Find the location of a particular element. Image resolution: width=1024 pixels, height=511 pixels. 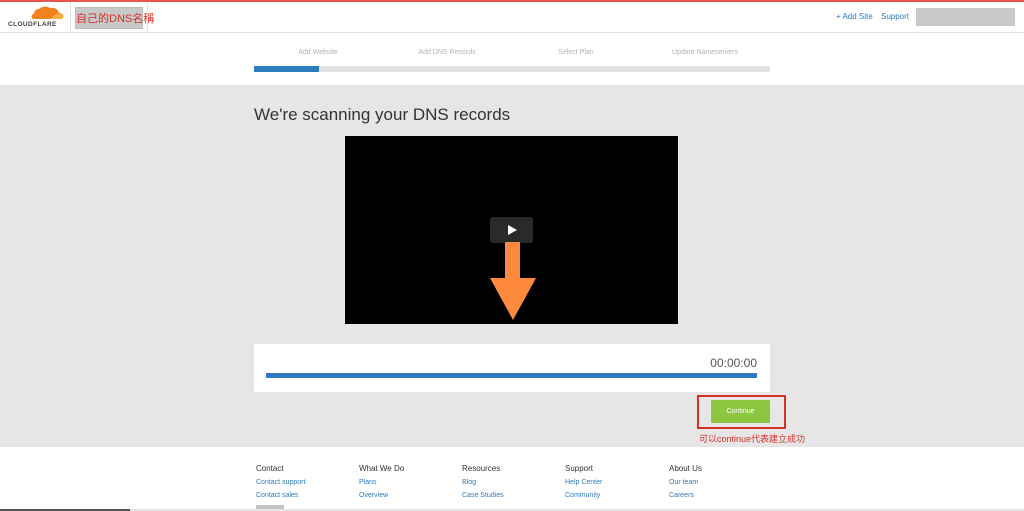

footer-heading: Support is located at coordinates (579, 468).